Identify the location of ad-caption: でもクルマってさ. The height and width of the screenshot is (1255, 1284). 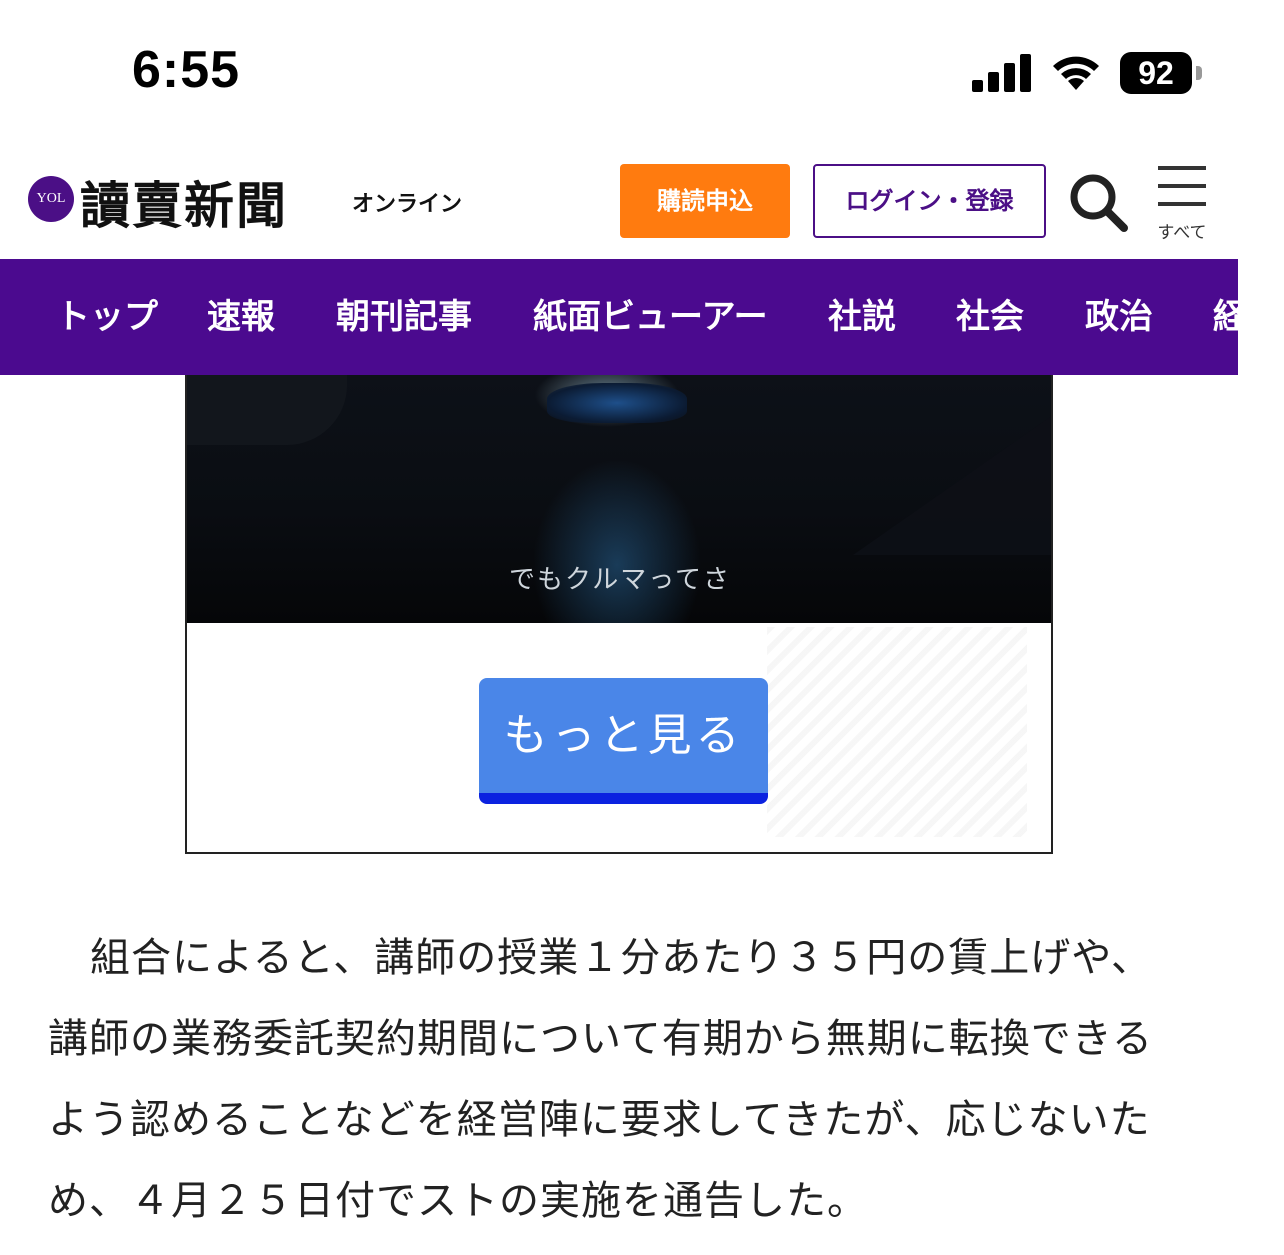
(620, 580).